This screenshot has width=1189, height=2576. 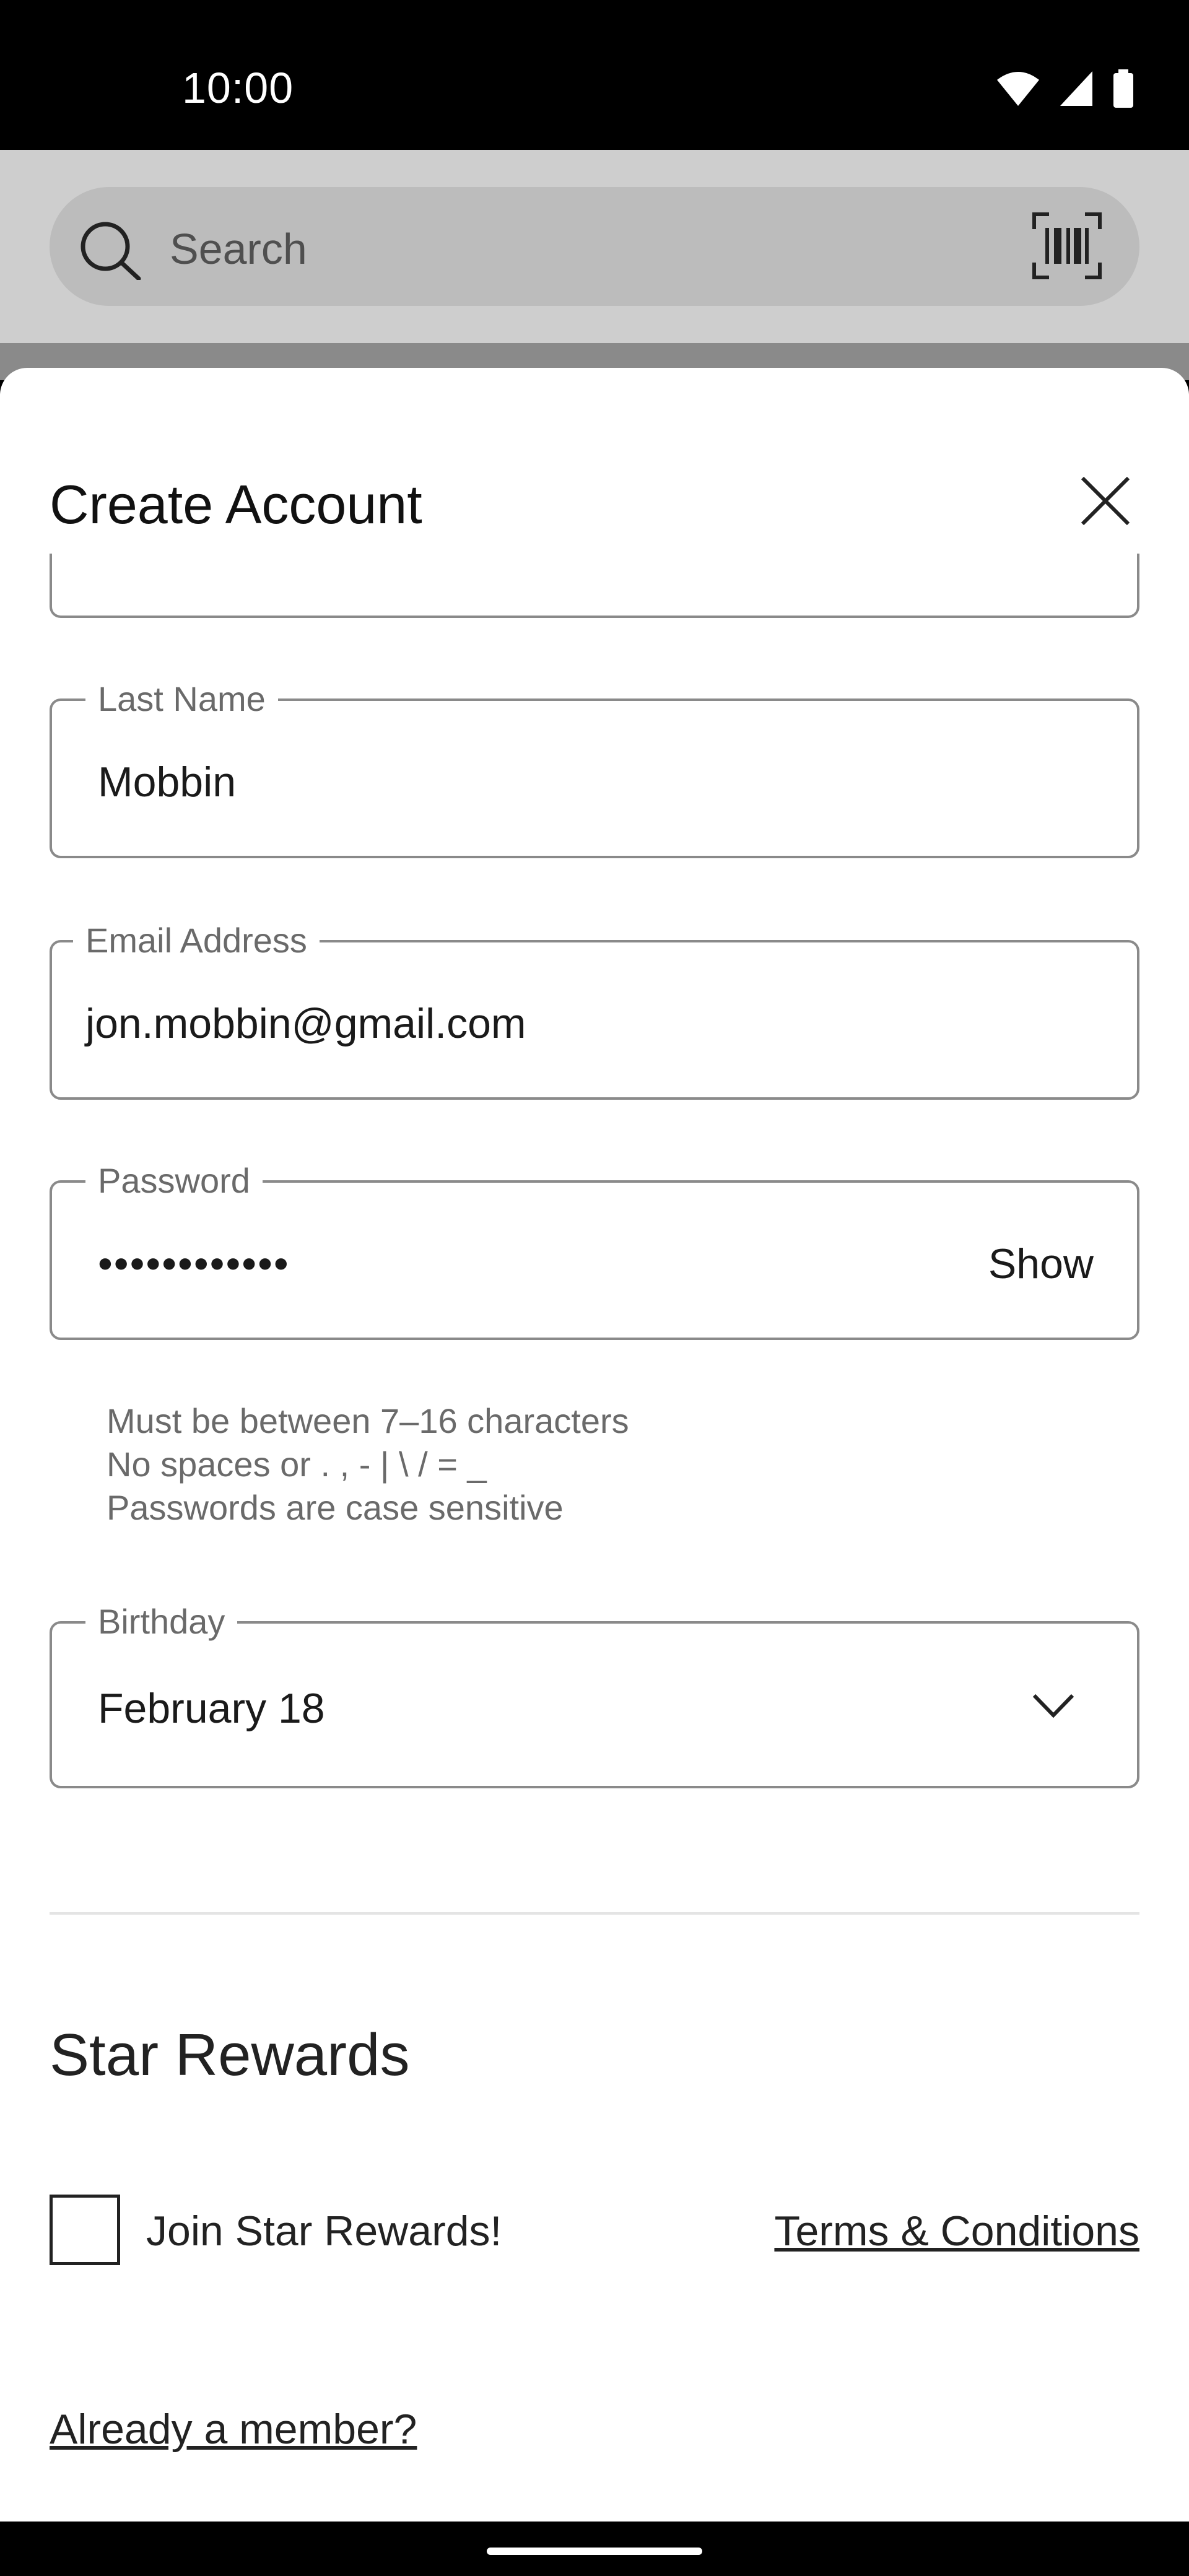 I want to click on birthday-label: Birthday, so click(x=161, y=1621).